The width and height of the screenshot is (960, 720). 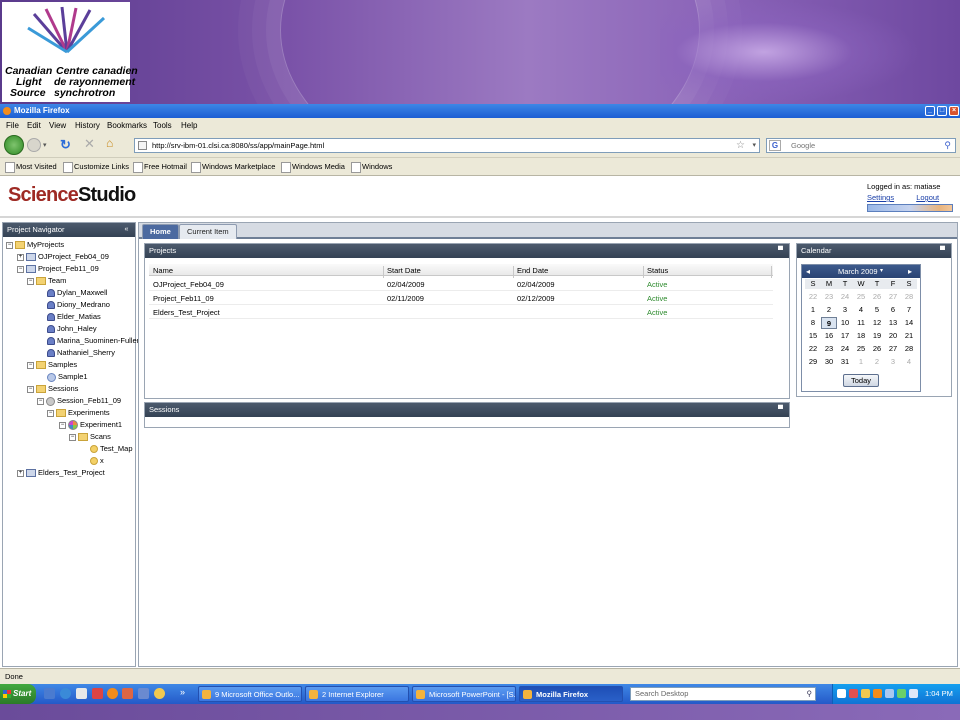 What do you see at coordinates (97, 460) in the screenshot?
I see `tree-node-x: x` at bounding box center [97, 460].